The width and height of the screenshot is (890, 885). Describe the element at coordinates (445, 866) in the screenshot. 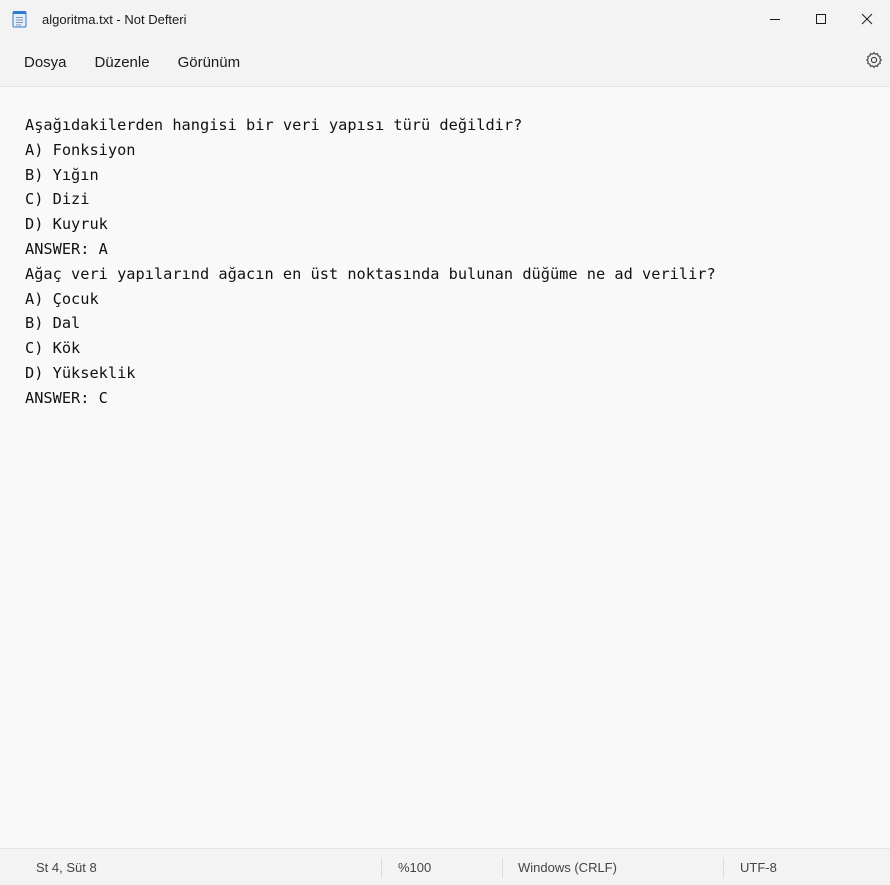

I see `status-bar: St 4, Süt 8 %100 Windows (CRLF) UTF-8` at that location.